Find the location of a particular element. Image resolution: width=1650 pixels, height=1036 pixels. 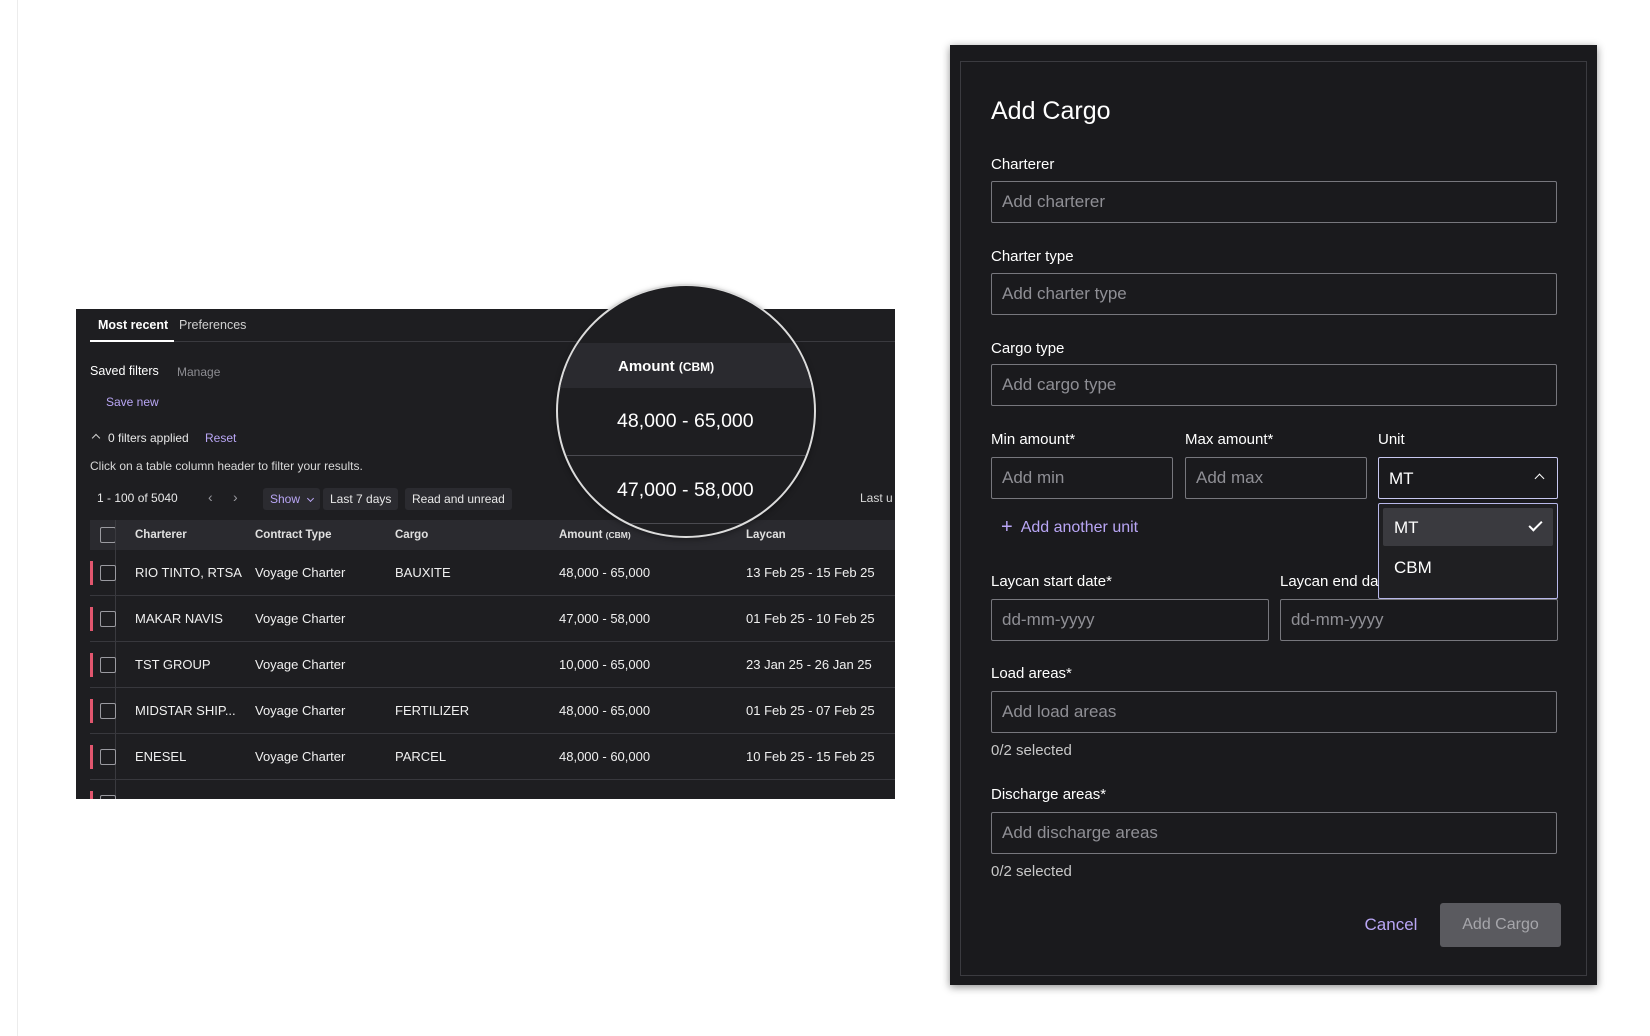

cell-laycan: 13 Feb 25 - 15 Feb 25 is located at coordinates (810, 572).